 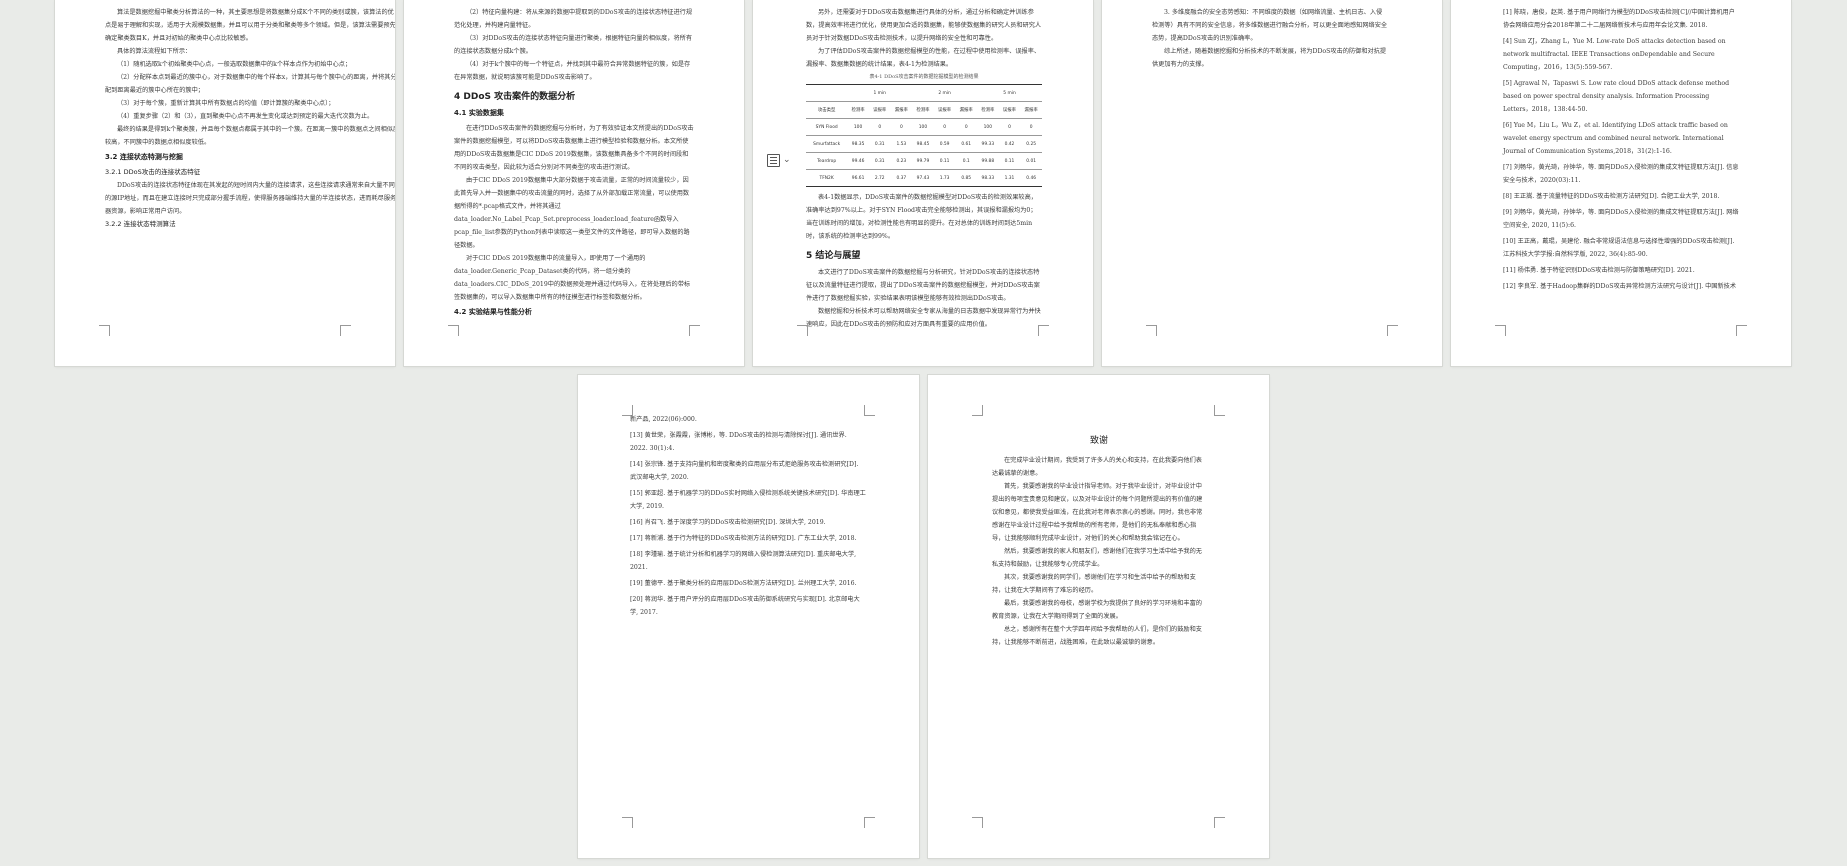 What do you see at coordinates (858, 178) in the screenshot?
I see `table-cell: 96.61` at bounding box center [858, 178].